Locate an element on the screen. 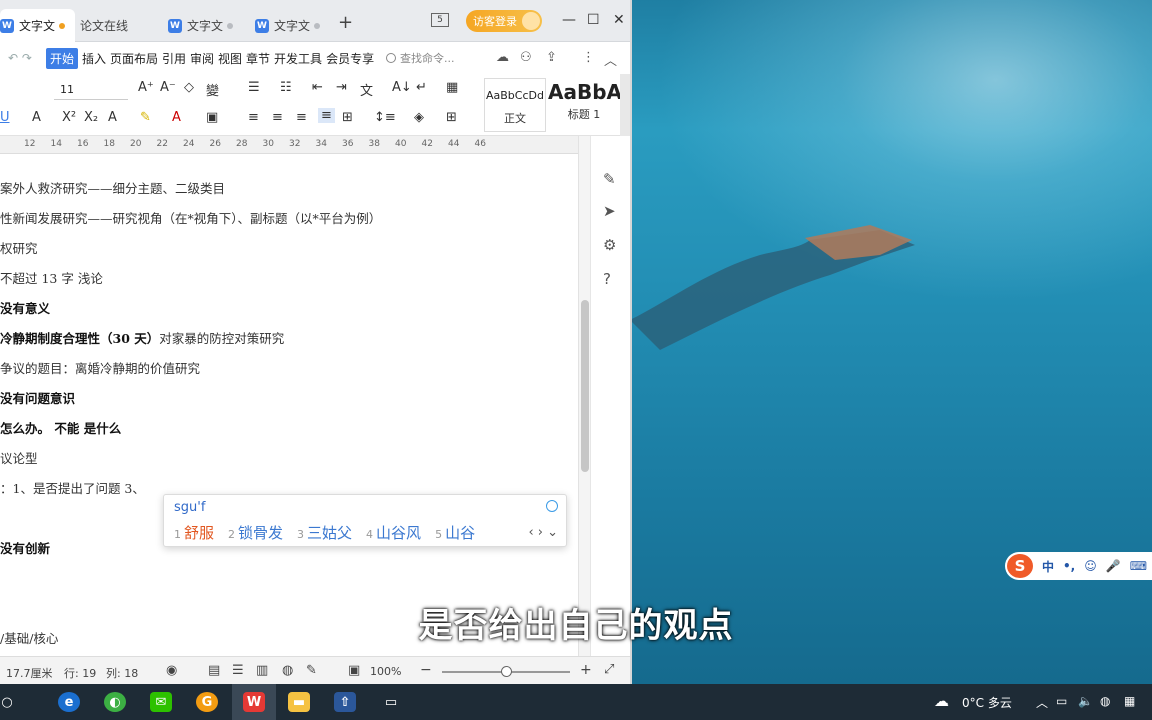 The width and height of the screenshot is (1152, 720). close-icon: ✕ is located at coordinates (619, 20).